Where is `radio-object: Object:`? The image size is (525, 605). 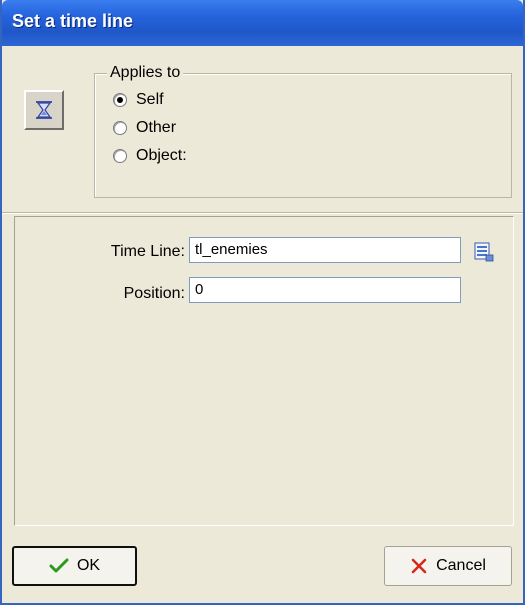 radio-object: Object: is located at coordinates (150, 156).